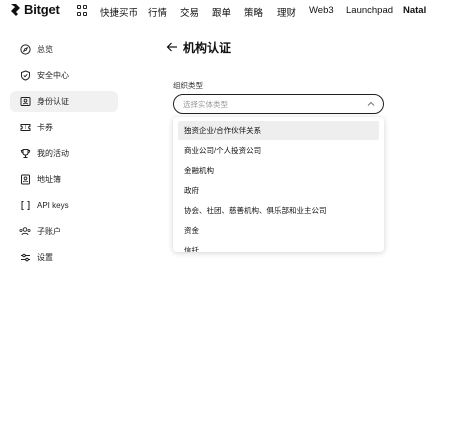 The height and width of the screenshot is (445, 474). I want to click on sidebar-item-label: 安全中心, so click(53, 75).